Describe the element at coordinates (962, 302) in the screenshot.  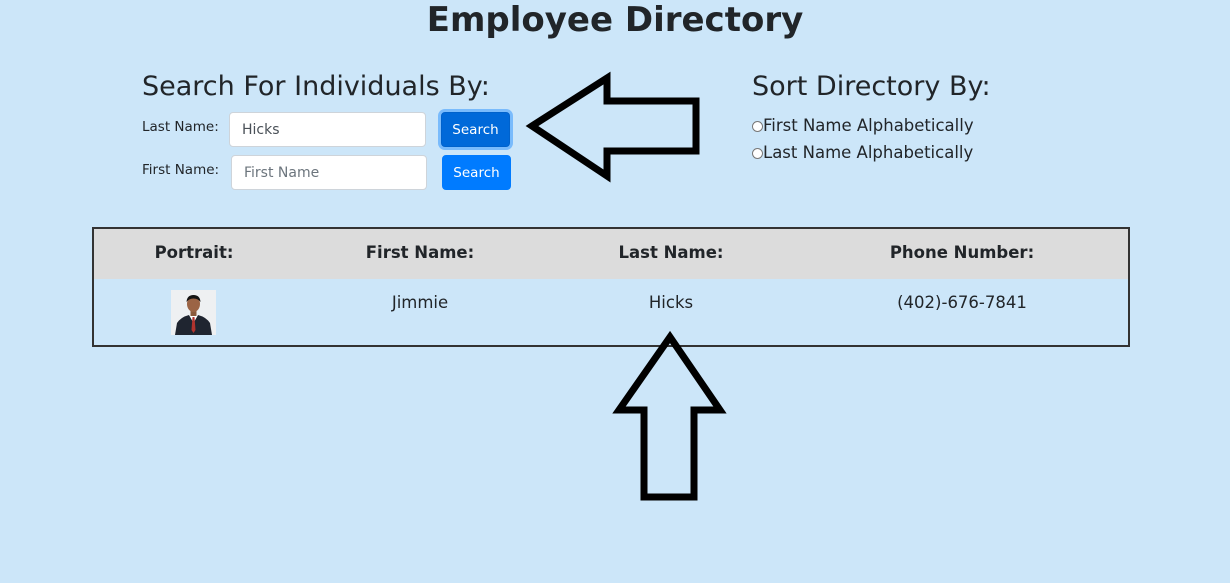
I see `cell-phone-number: (402)-676-7841` at that location.